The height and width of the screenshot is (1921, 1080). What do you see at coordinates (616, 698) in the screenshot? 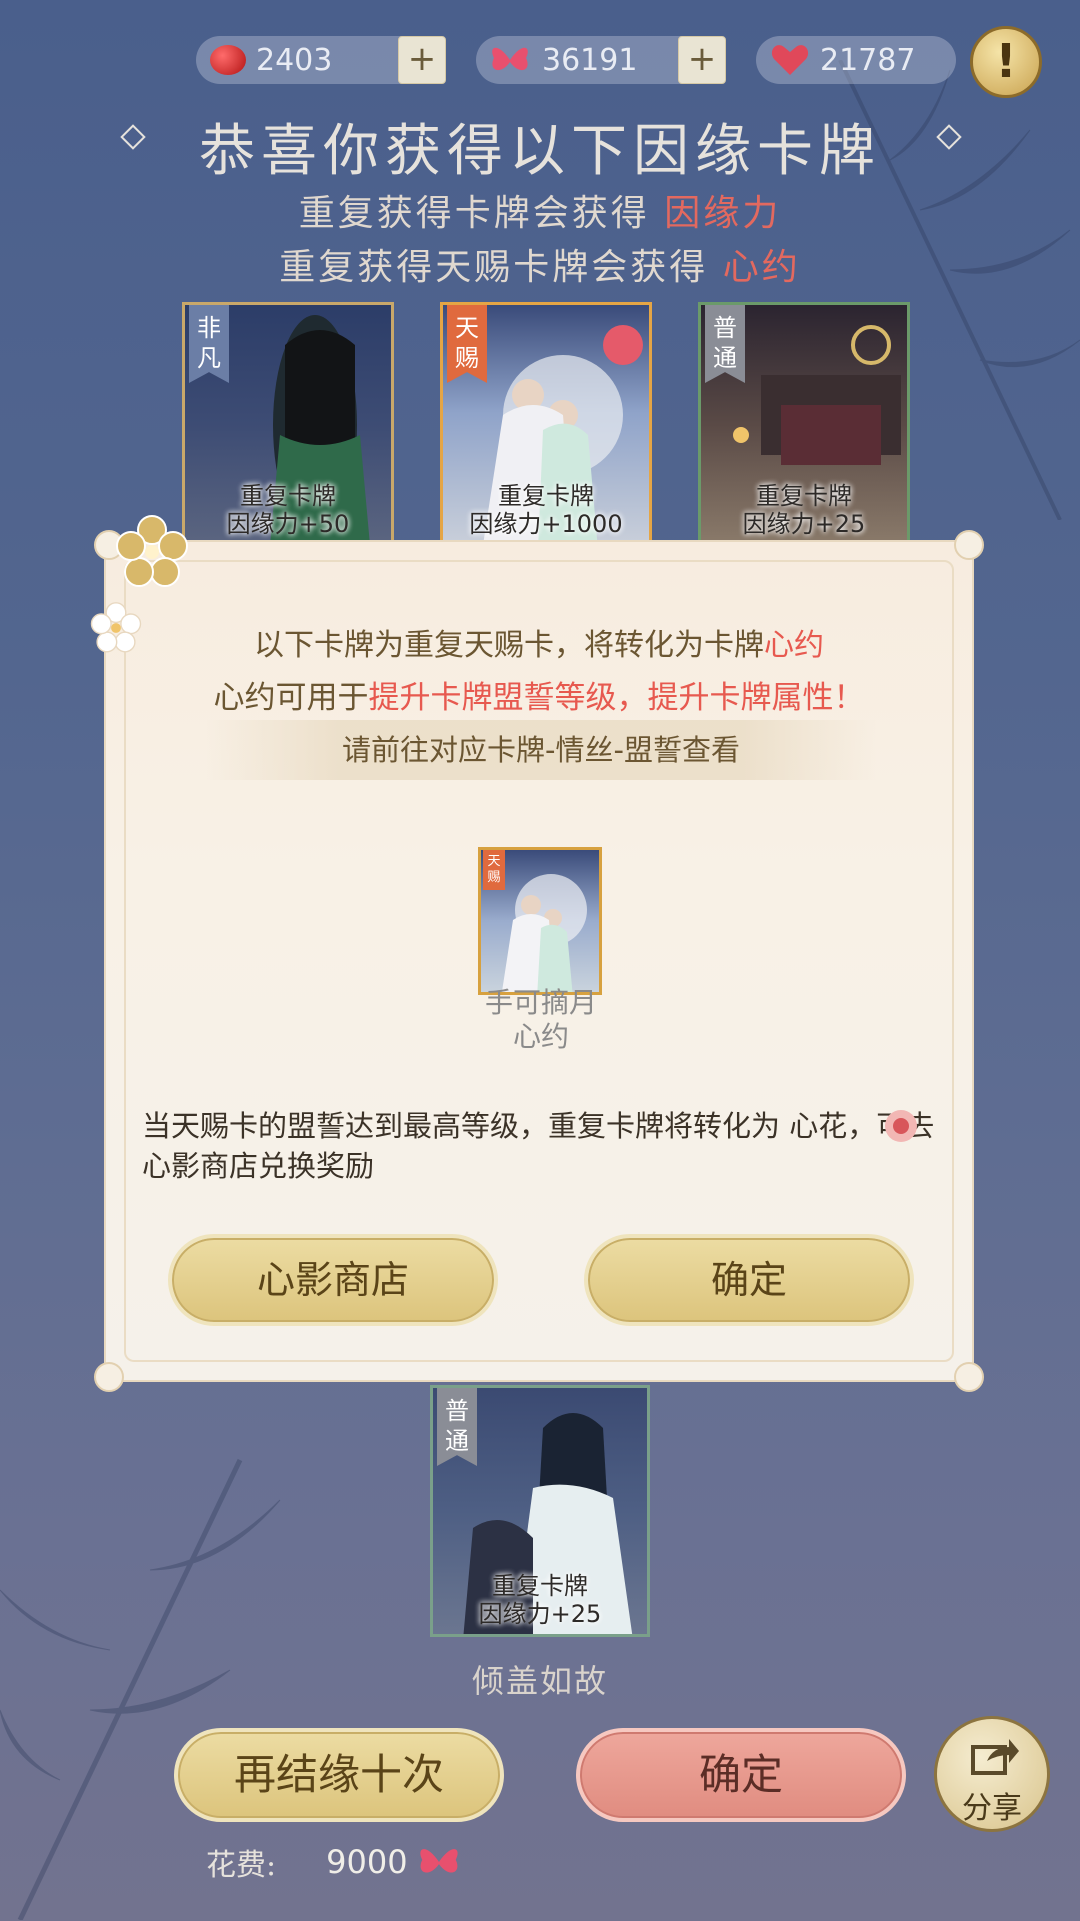
I see `dialog-line2-highlight: 提升卡牌盟誓等级，提升卡牌属性！` at bounding box center [616, 698].